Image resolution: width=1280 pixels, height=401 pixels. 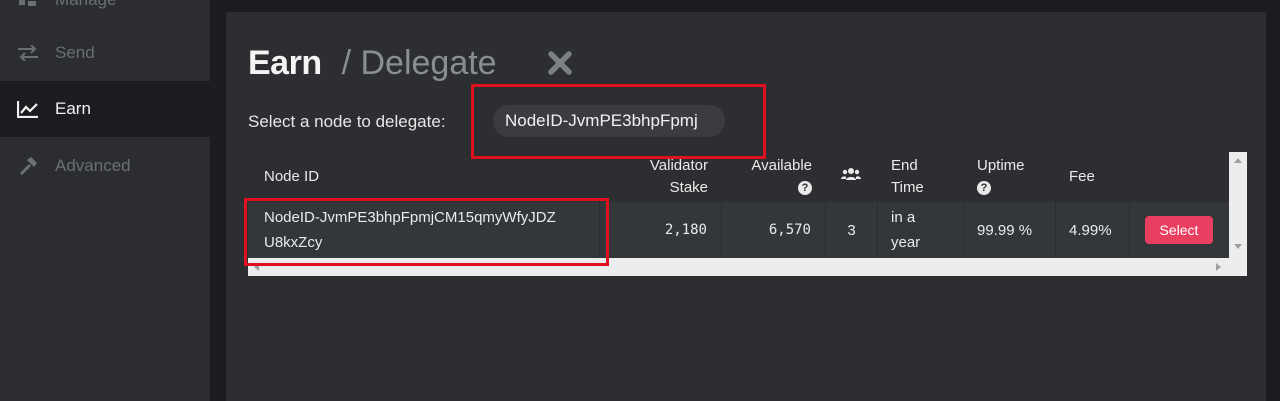 I want to click on swap-arrows-icon, so click(x=28, y=53).